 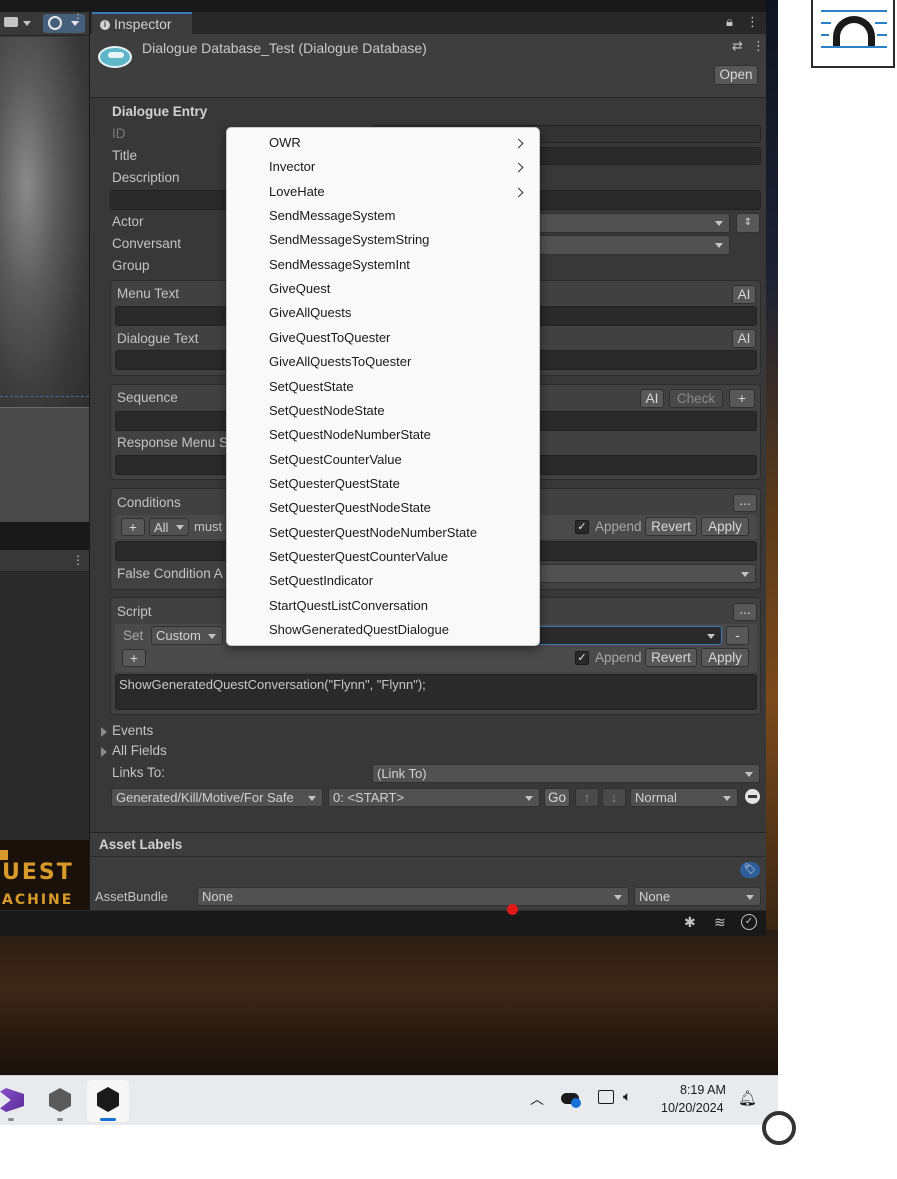 I want to click on network-icon, so click(x=606, y=1097).